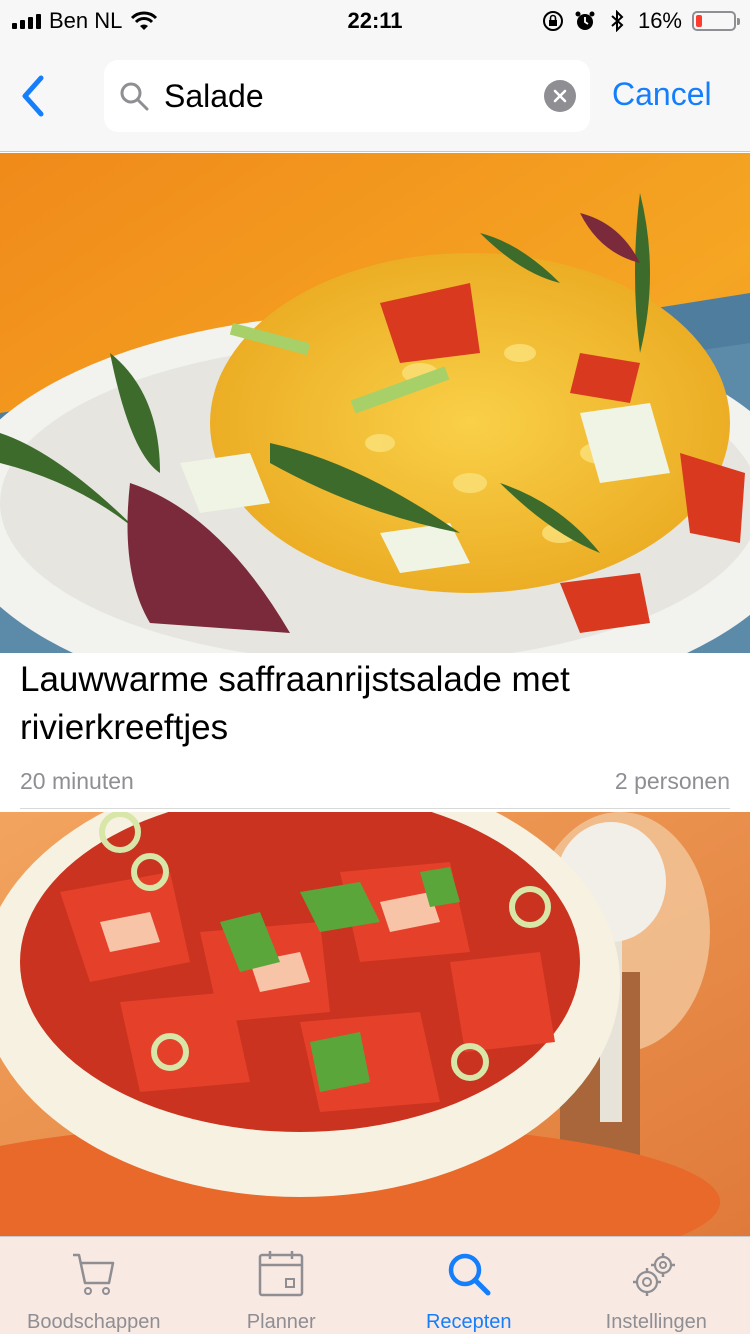 This screenshot has height=1334, width=750. Describe the element at coordinates (94, 1322) in the screenshot. I see `tab-label: Boodschappen` at that location.